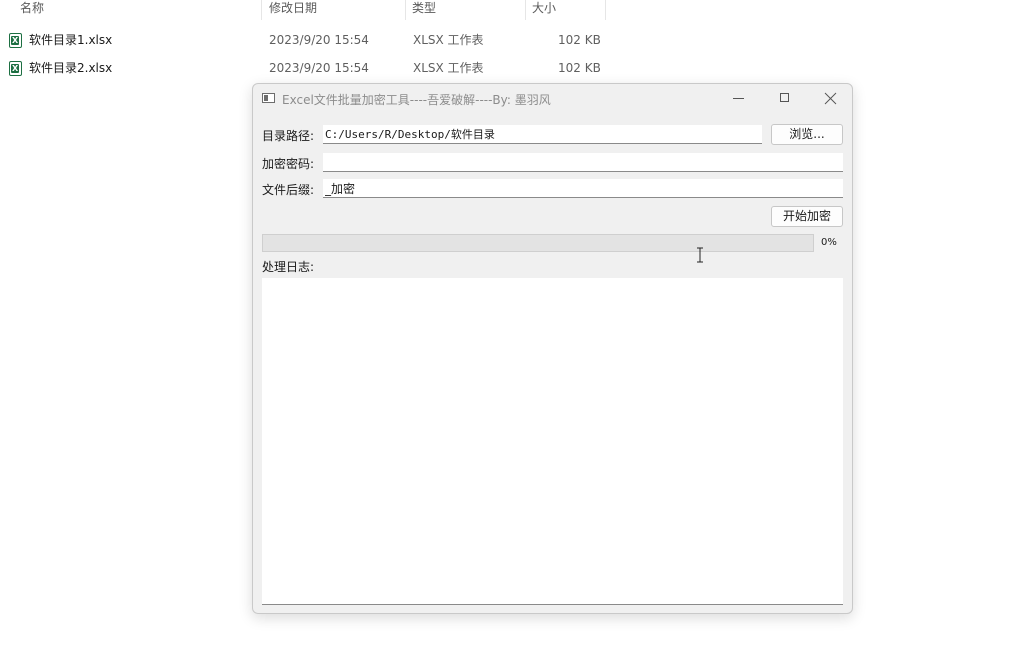 This screenshot has height=667, width=1019. Describe the element at coordinates (268, 98) in the screenshot. I see `app-window-icon` at that location.